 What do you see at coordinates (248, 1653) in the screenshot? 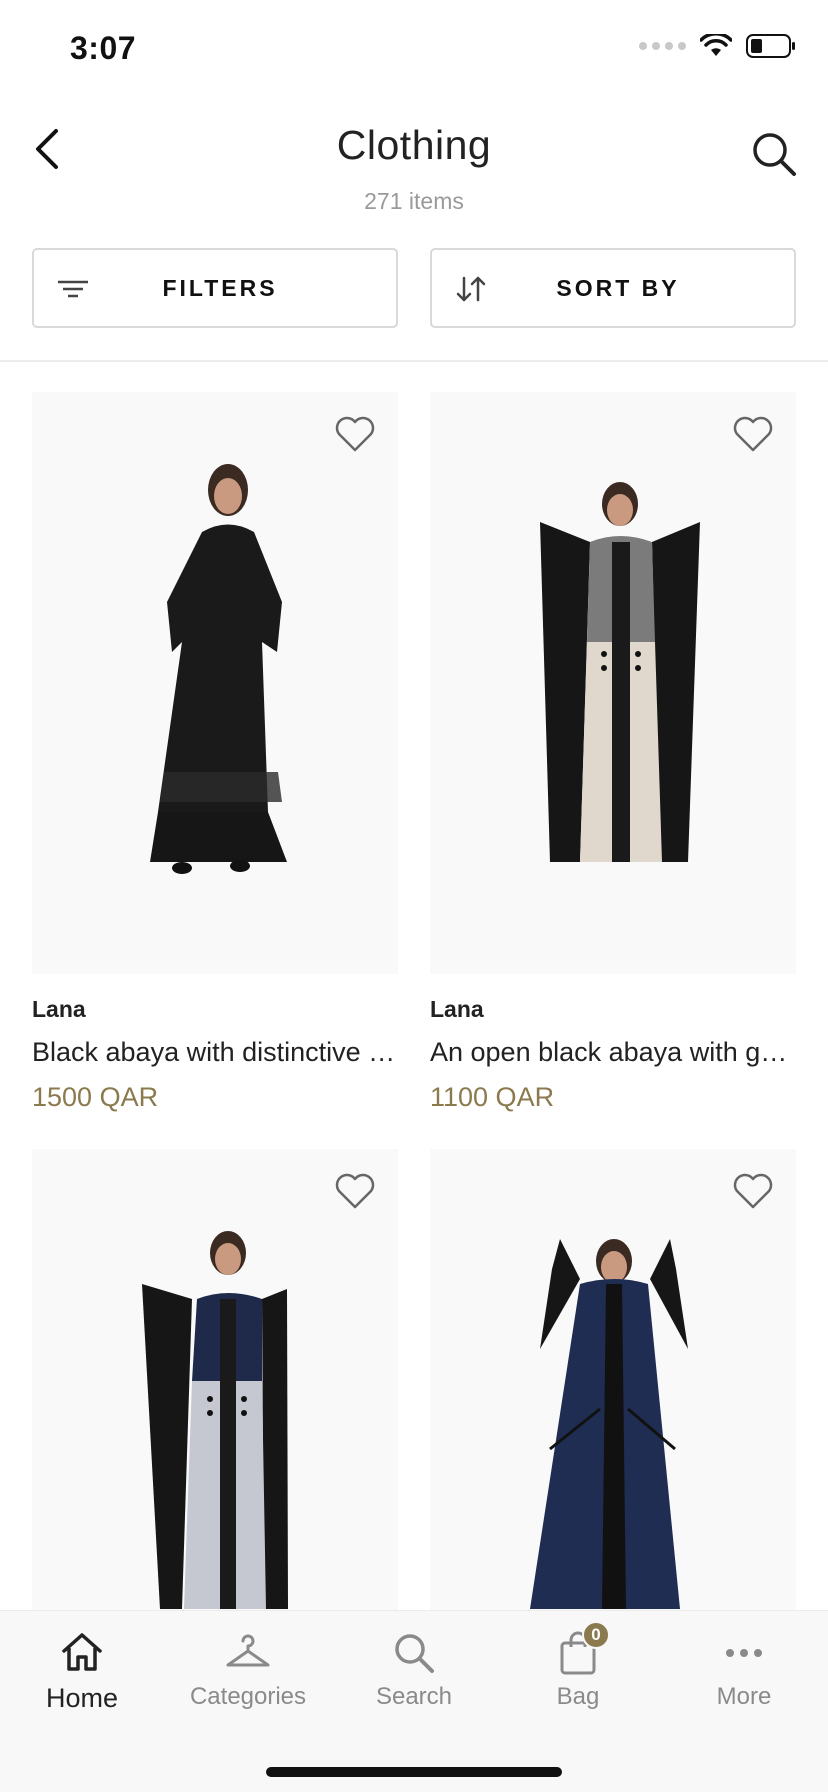
I see `hanger-icon` at bounding box center [248, 1653].